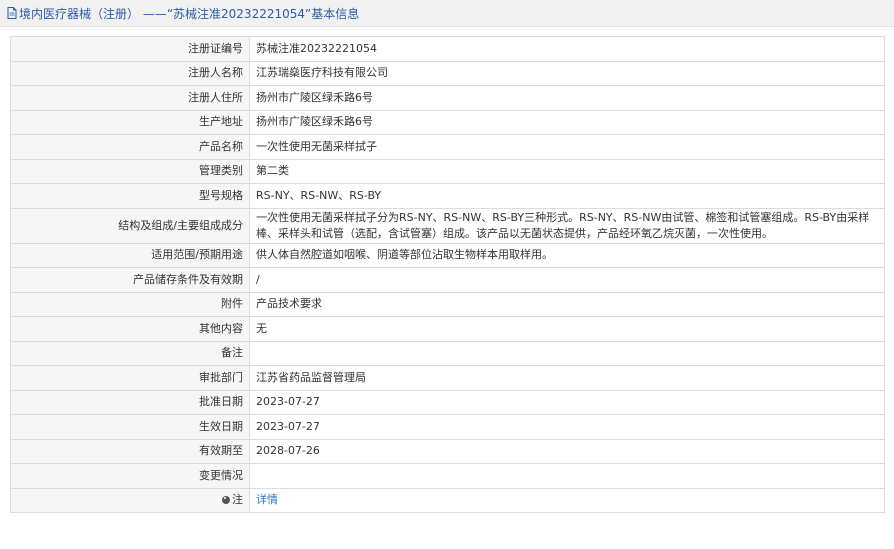 The image size is (894, 549). What do you see at coordinates (130, 353) in the screenshot?
I see `row-label: 备注` at bounding box center [130, 353].